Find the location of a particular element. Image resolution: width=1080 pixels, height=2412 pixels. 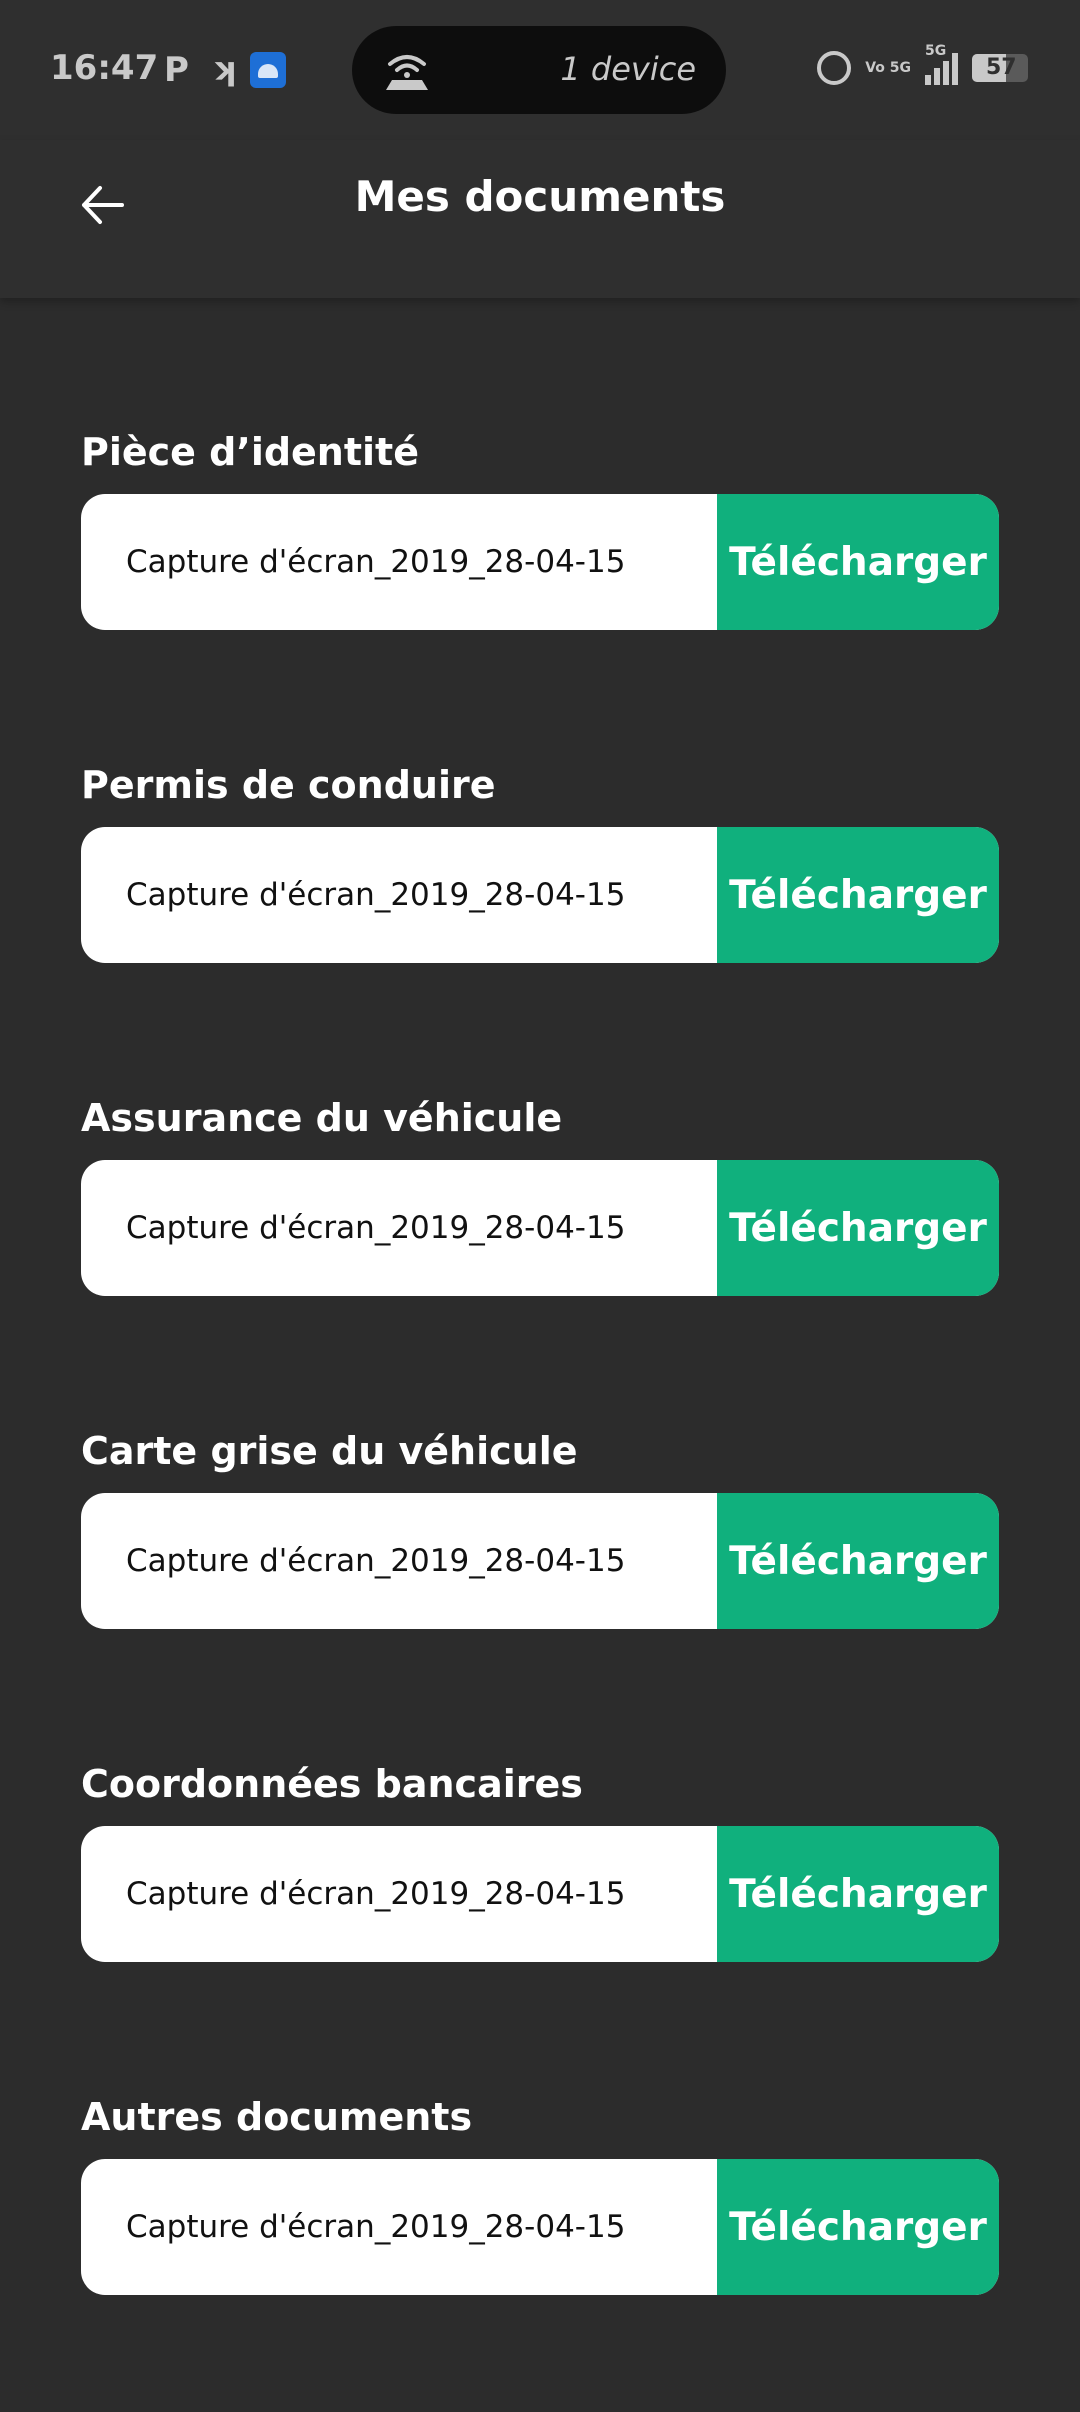

battery-icon: 57 is located at coordinates (1000, 68).